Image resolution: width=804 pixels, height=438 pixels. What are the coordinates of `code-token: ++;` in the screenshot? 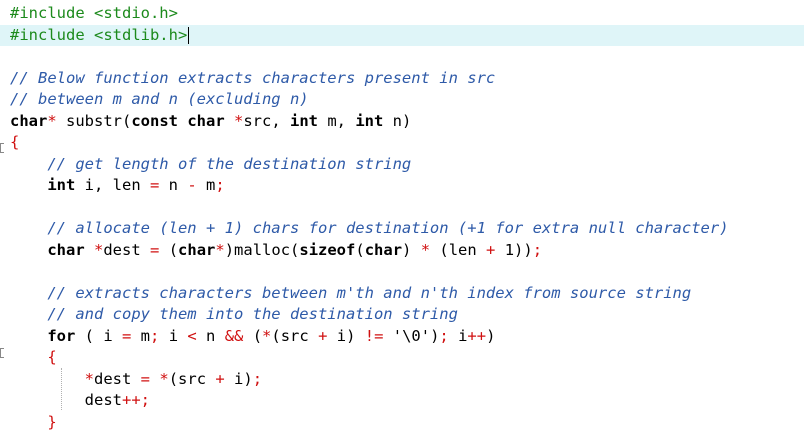 It's located at (135, 400).